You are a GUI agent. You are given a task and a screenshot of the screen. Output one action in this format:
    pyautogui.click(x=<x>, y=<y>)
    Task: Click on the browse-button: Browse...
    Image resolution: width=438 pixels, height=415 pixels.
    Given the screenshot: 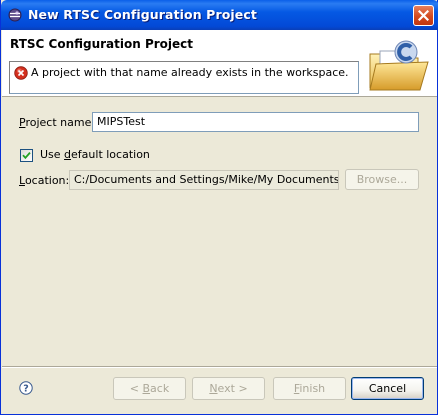 What is the action you would take?
    pyautogui.click(x=382, y=179)
    